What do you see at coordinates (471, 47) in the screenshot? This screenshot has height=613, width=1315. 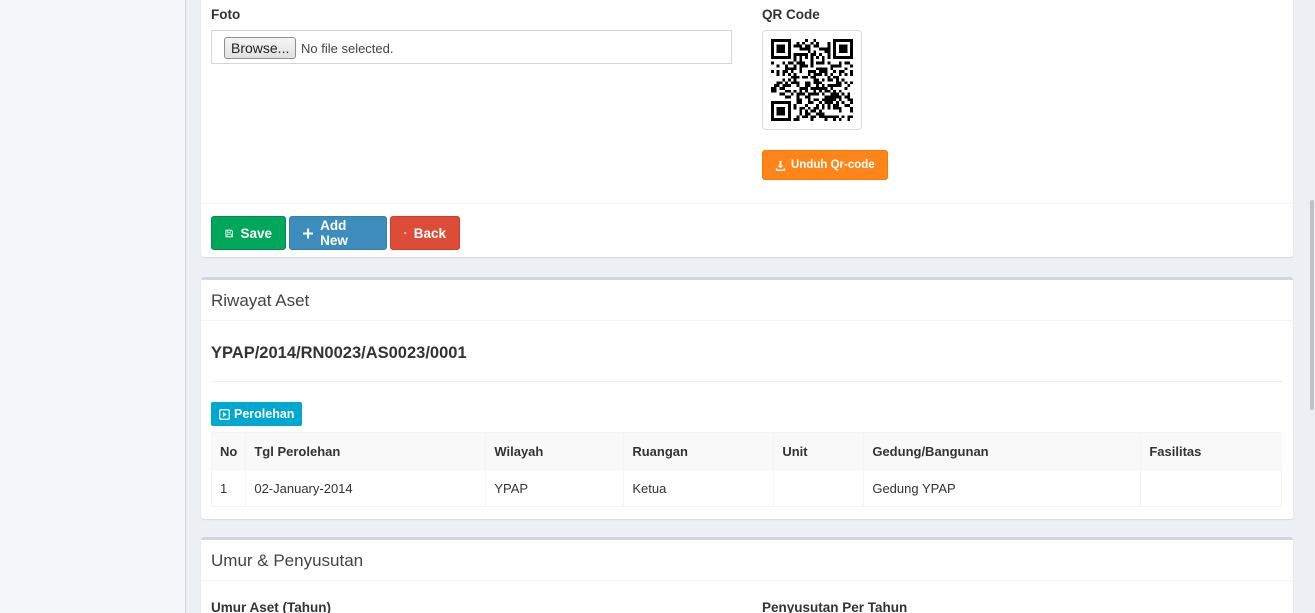 I see `foto-file-input: Browse... No file selected.` at bounding box center [471, 47].